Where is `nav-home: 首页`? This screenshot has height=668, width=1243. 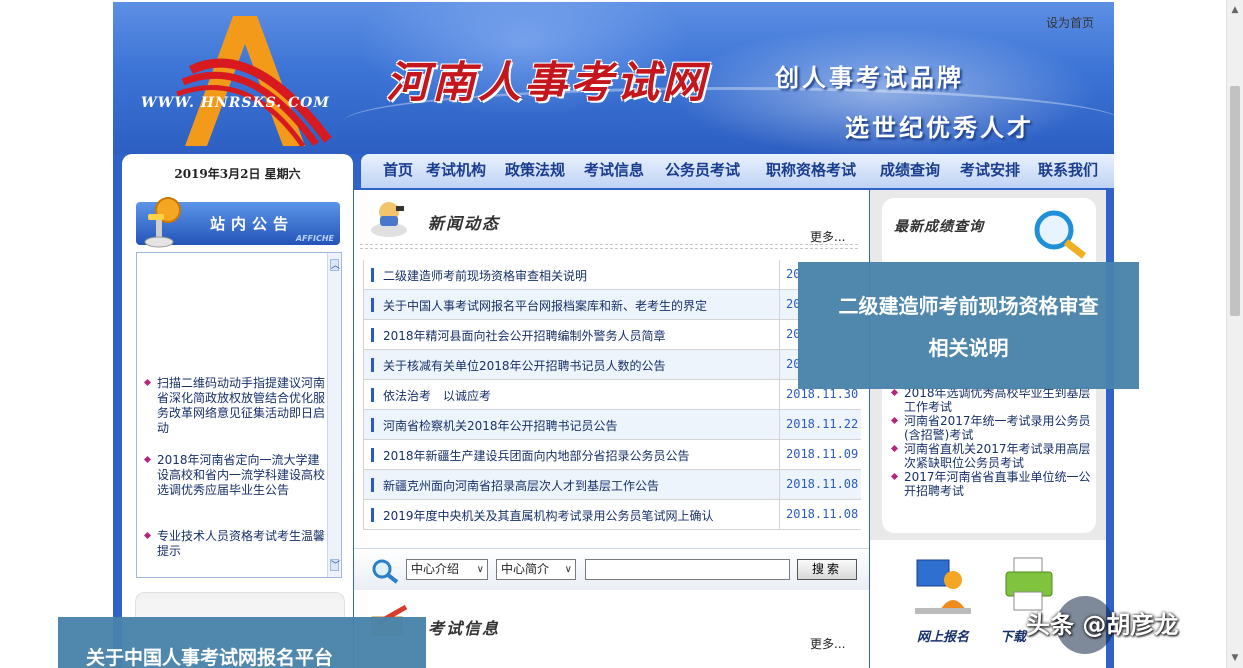
nav-home: 首页 is located at coordinates (398, 169).